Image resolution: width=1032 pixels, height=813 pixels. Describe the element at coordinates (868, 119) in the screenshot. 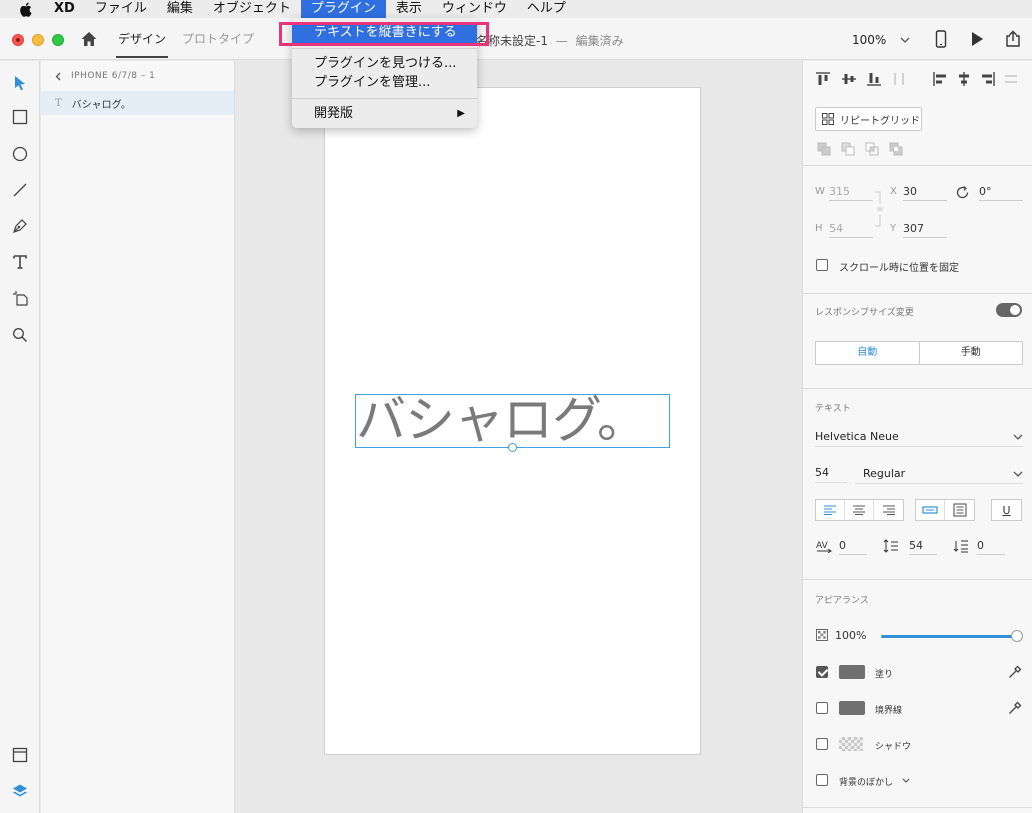

I see `repeat-grid-button: リピートグリッド` at that location.